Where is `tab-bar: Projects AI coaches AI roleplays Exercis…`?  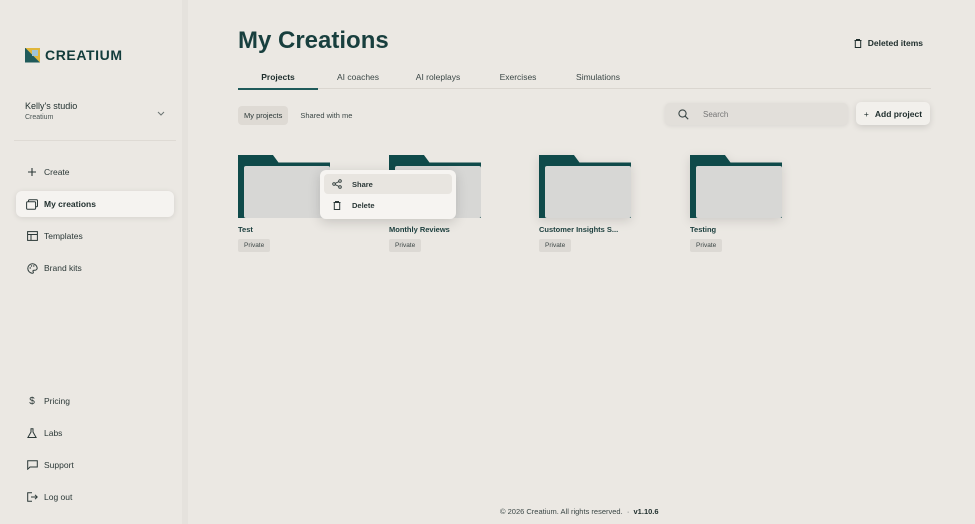 tab-bar: Projects AI coaches AI roleplays Exercis… is located at coordinates (584, 79).